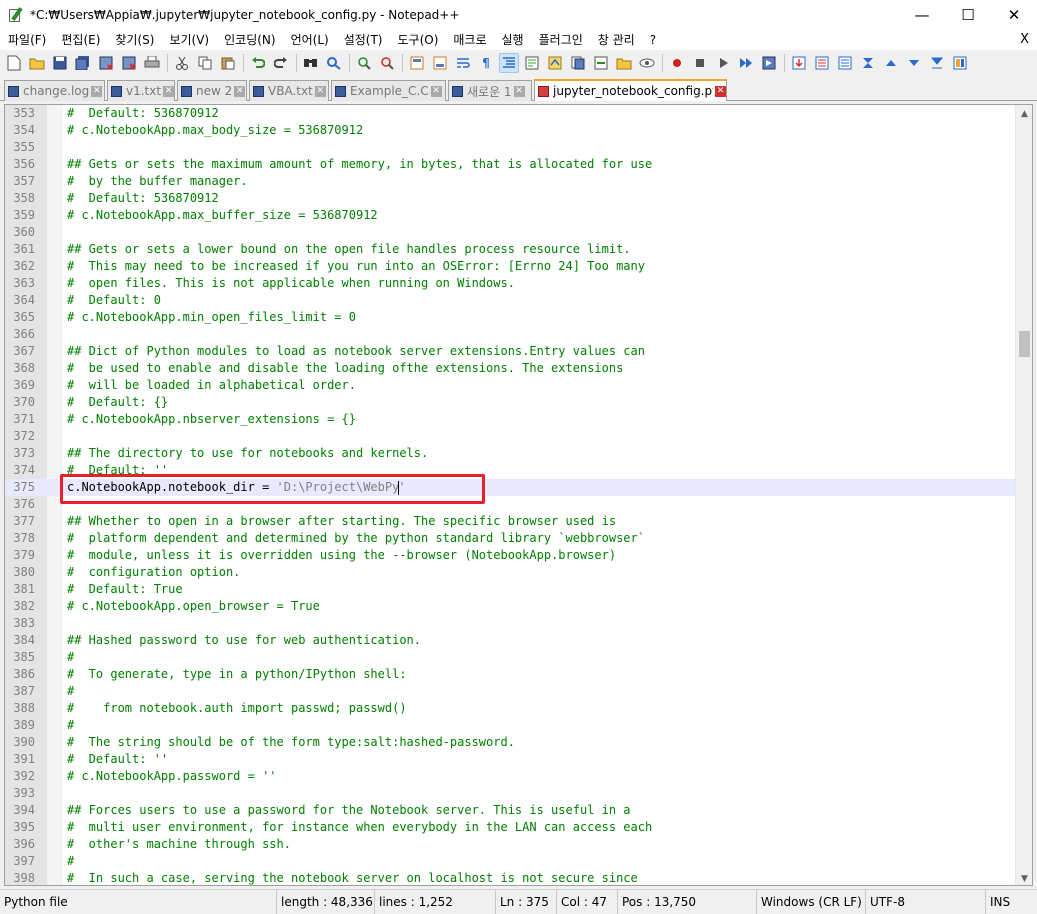  I want to click on plugin-h-icon, so click(960, 63).